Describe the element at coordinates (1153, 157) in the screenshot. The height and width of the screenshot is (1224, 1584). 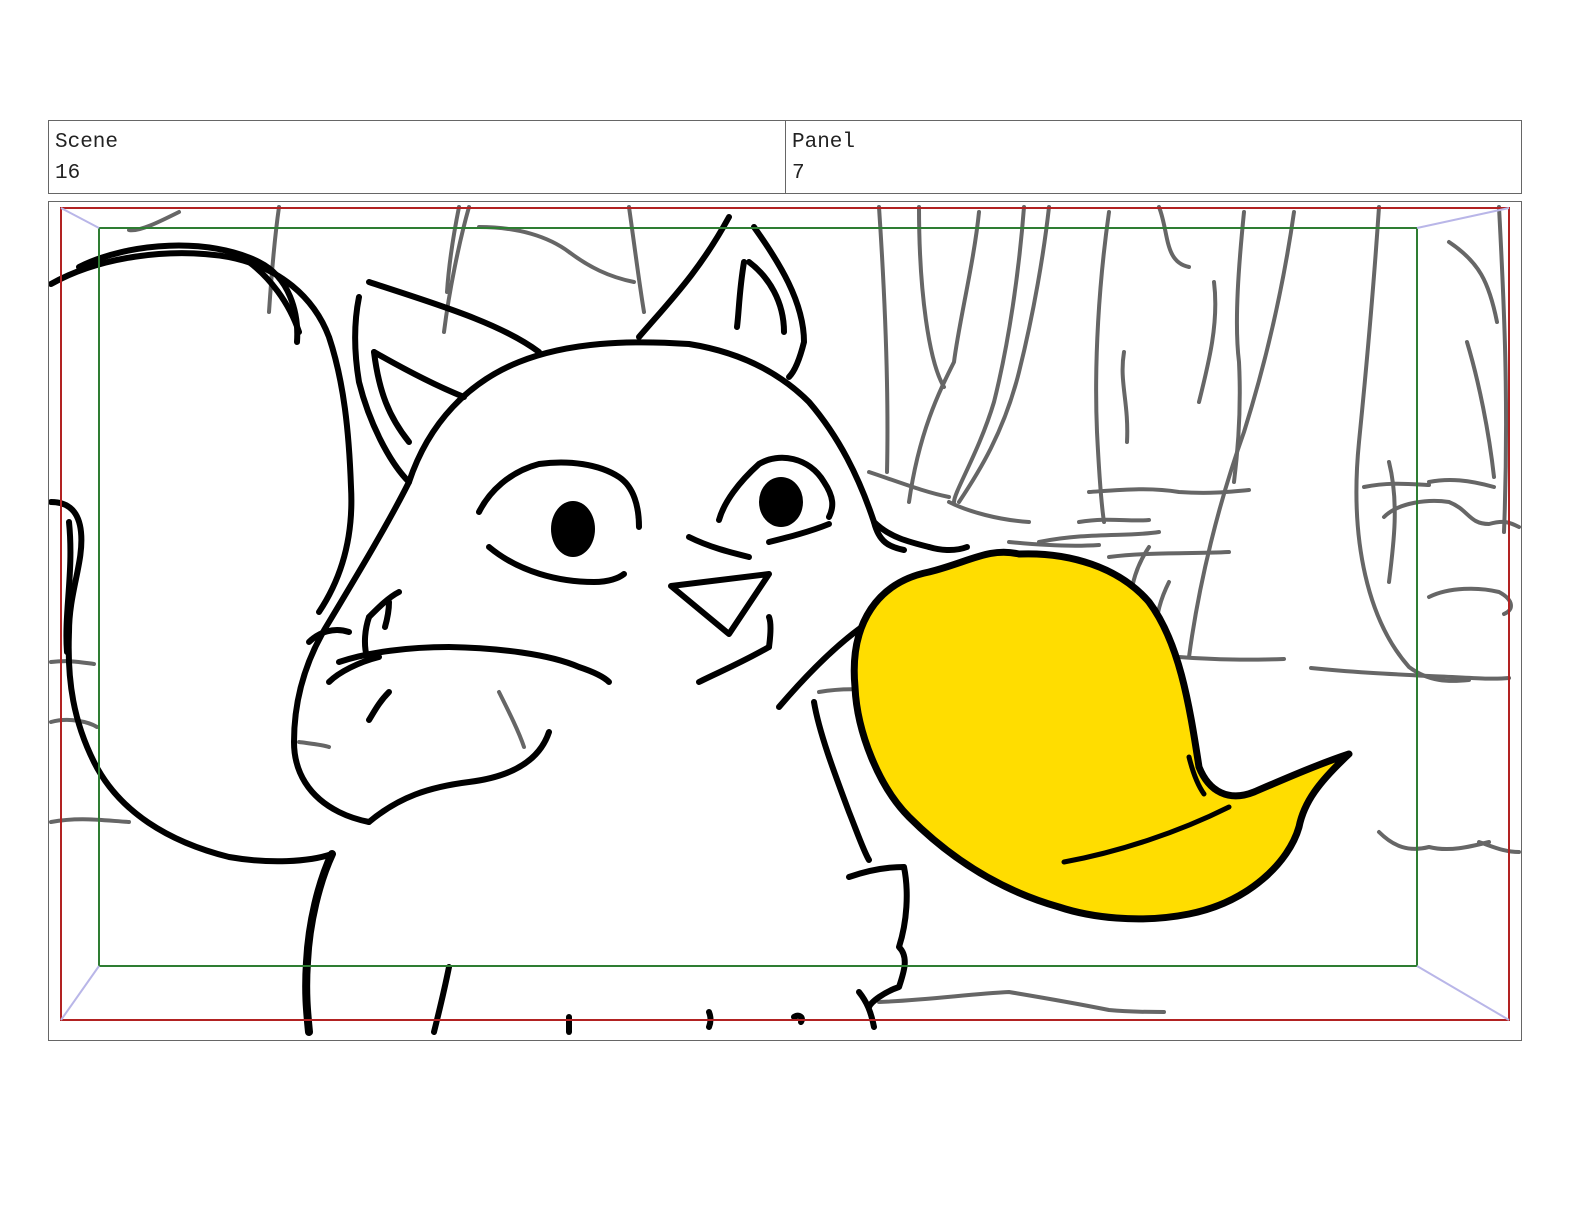
I see `panel-cell: Panel 7` at that location.